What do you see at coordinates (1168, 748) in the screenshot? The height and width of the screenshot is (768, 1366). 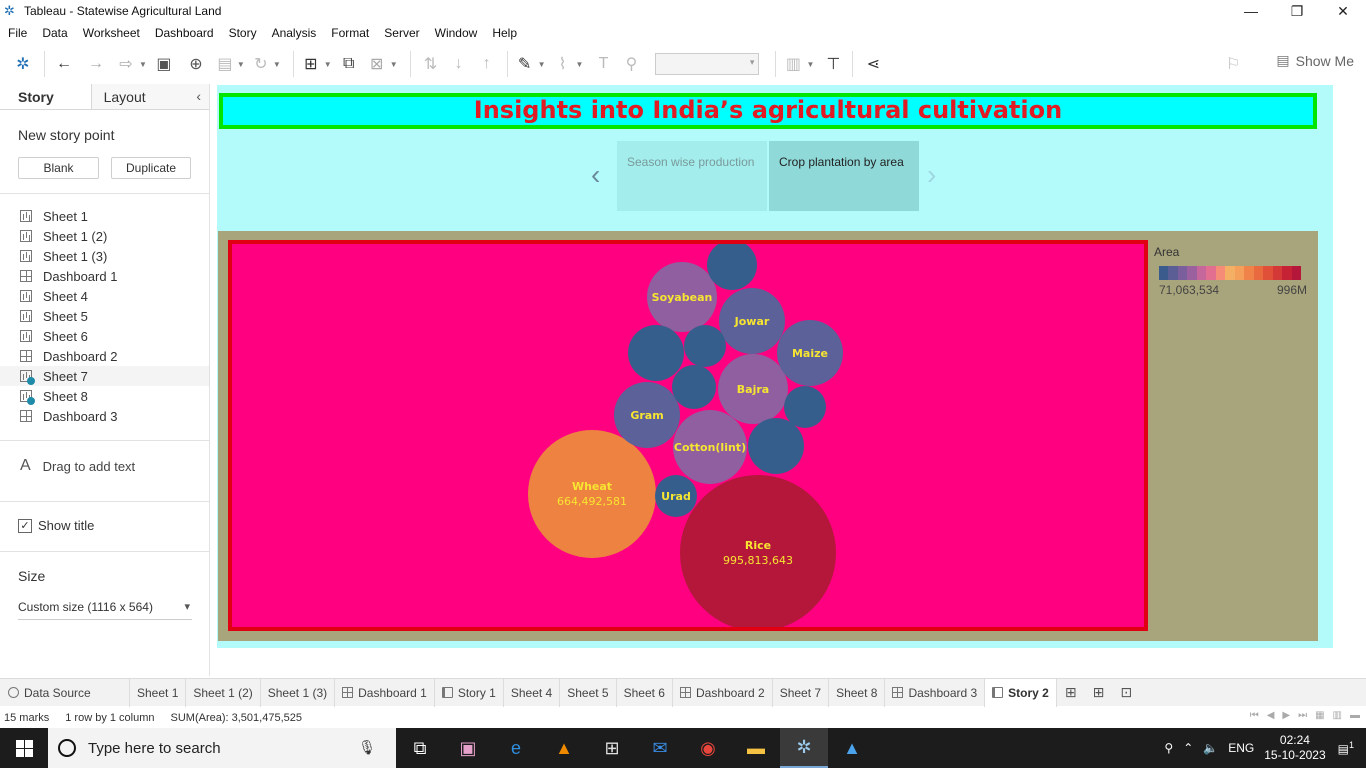 I see `people-icon: ⚲` at bounding box center [1168, 748].